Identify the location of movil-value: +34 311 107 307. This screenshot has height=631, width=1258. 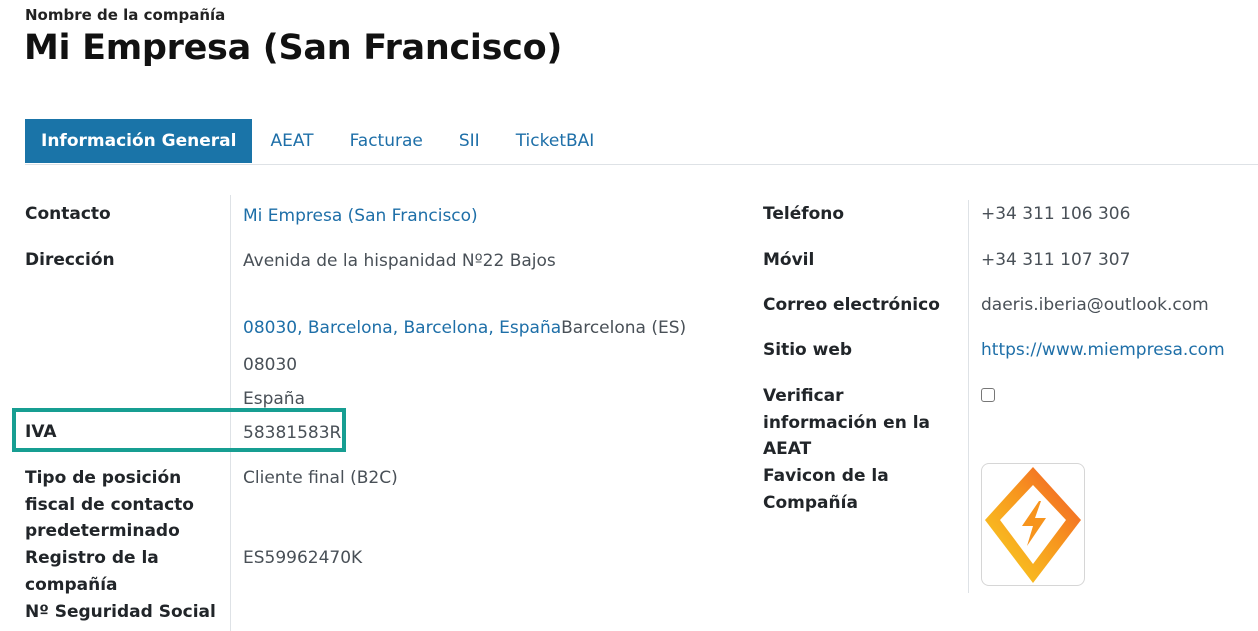
(1055, 260).